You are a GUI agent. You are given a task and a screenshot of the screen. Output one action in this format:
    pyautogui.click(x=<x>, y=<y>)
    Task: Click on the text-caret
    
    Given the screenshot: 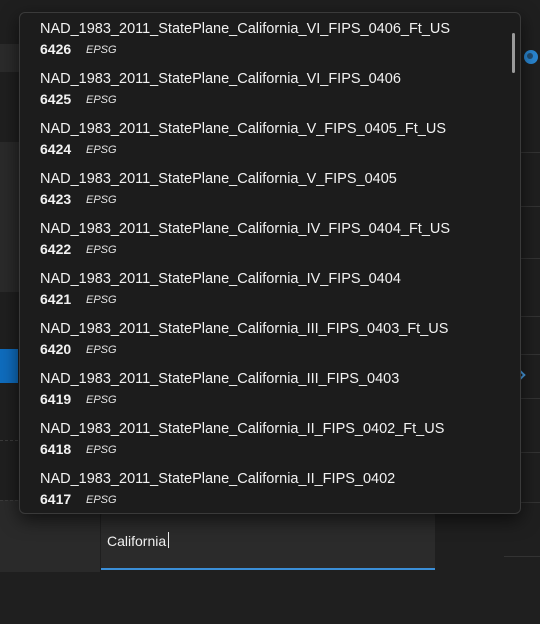 What is the action you would take?
    pyautogui.click(x=168, y=540)
    